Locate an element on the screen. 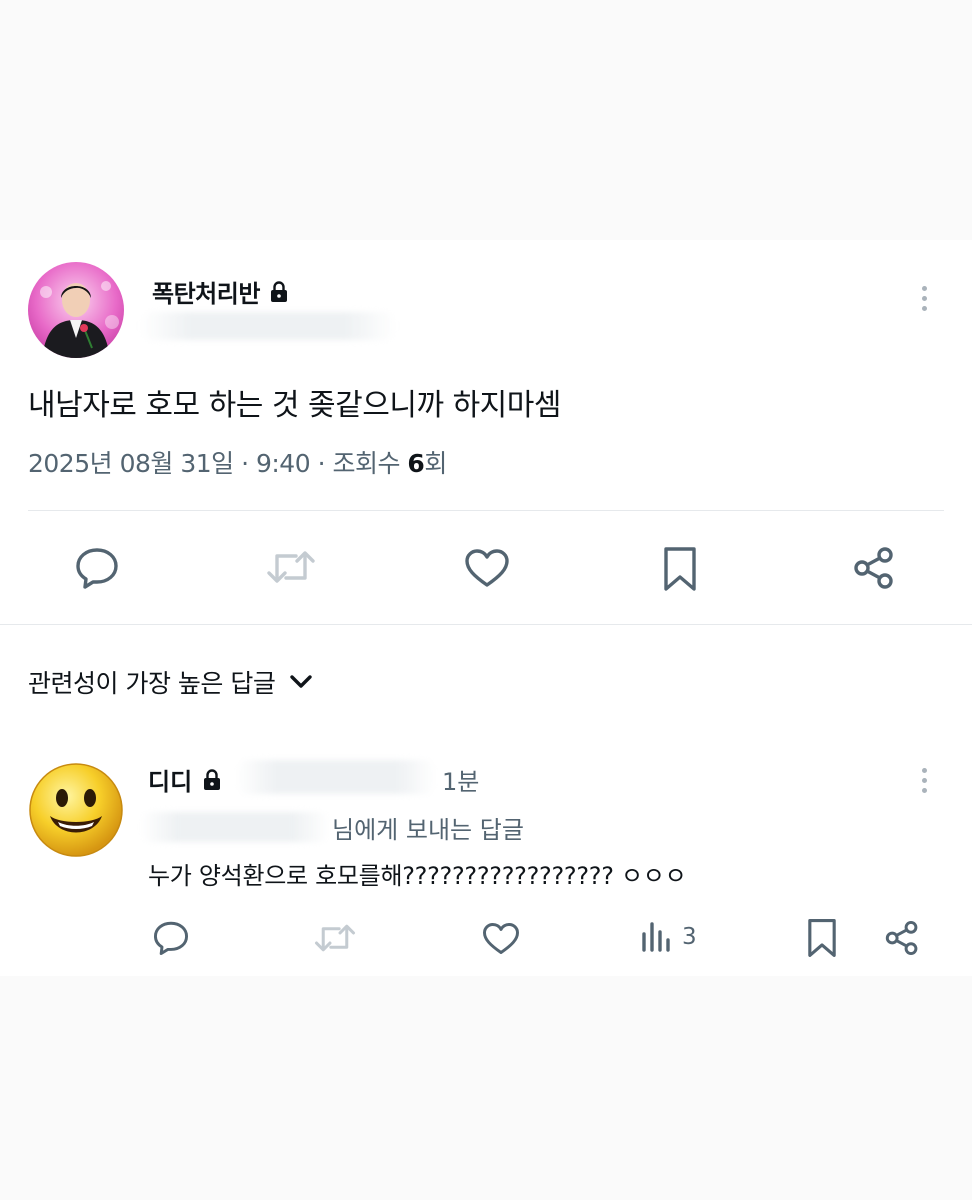 The height and width of the screenshot is (1200, 972). reply-sort-dropdown: 관련성이 가장 높은 답글 is located at coordinates (170, 682).